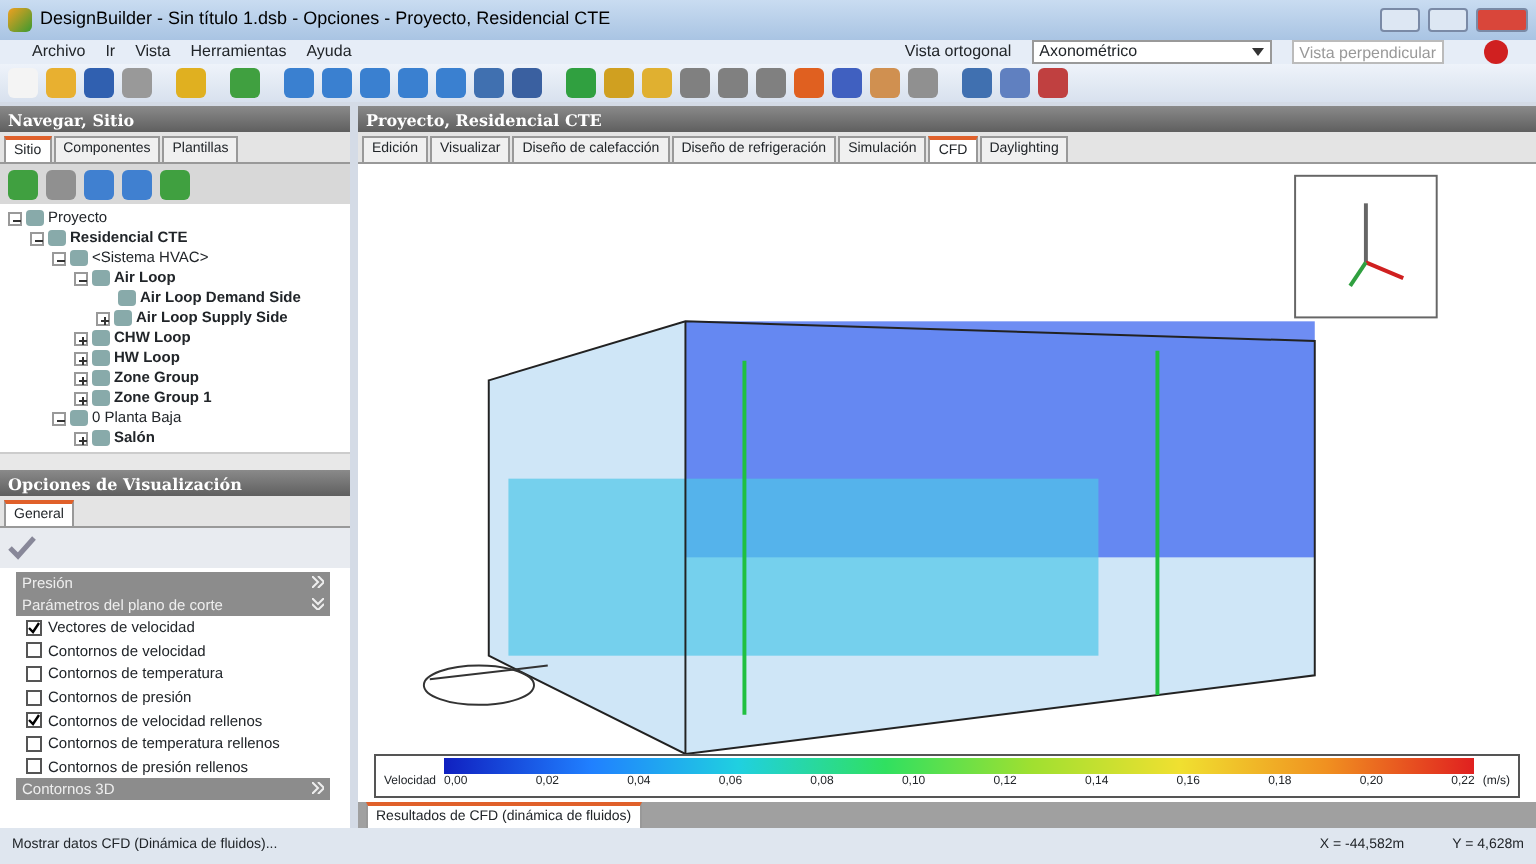 The width and height of the screenshot is (1536, 864). Describe the element at coordinates (1448, 20) in the screenshot. I see `maximize-button` at that location.